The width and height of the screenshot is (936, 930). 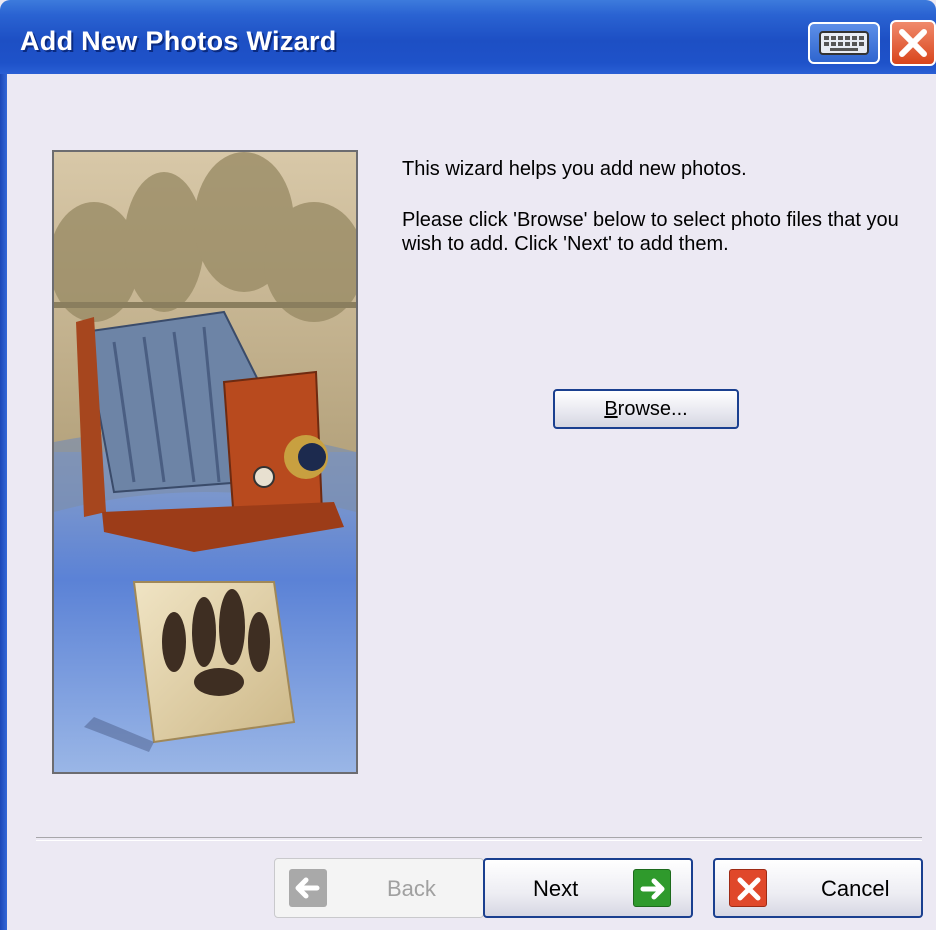 What do you see at coordinates (574, 169) in the screenshot?
I see `intro-text: This wizard helps you add new photos.` at bounding box center [574, 169].